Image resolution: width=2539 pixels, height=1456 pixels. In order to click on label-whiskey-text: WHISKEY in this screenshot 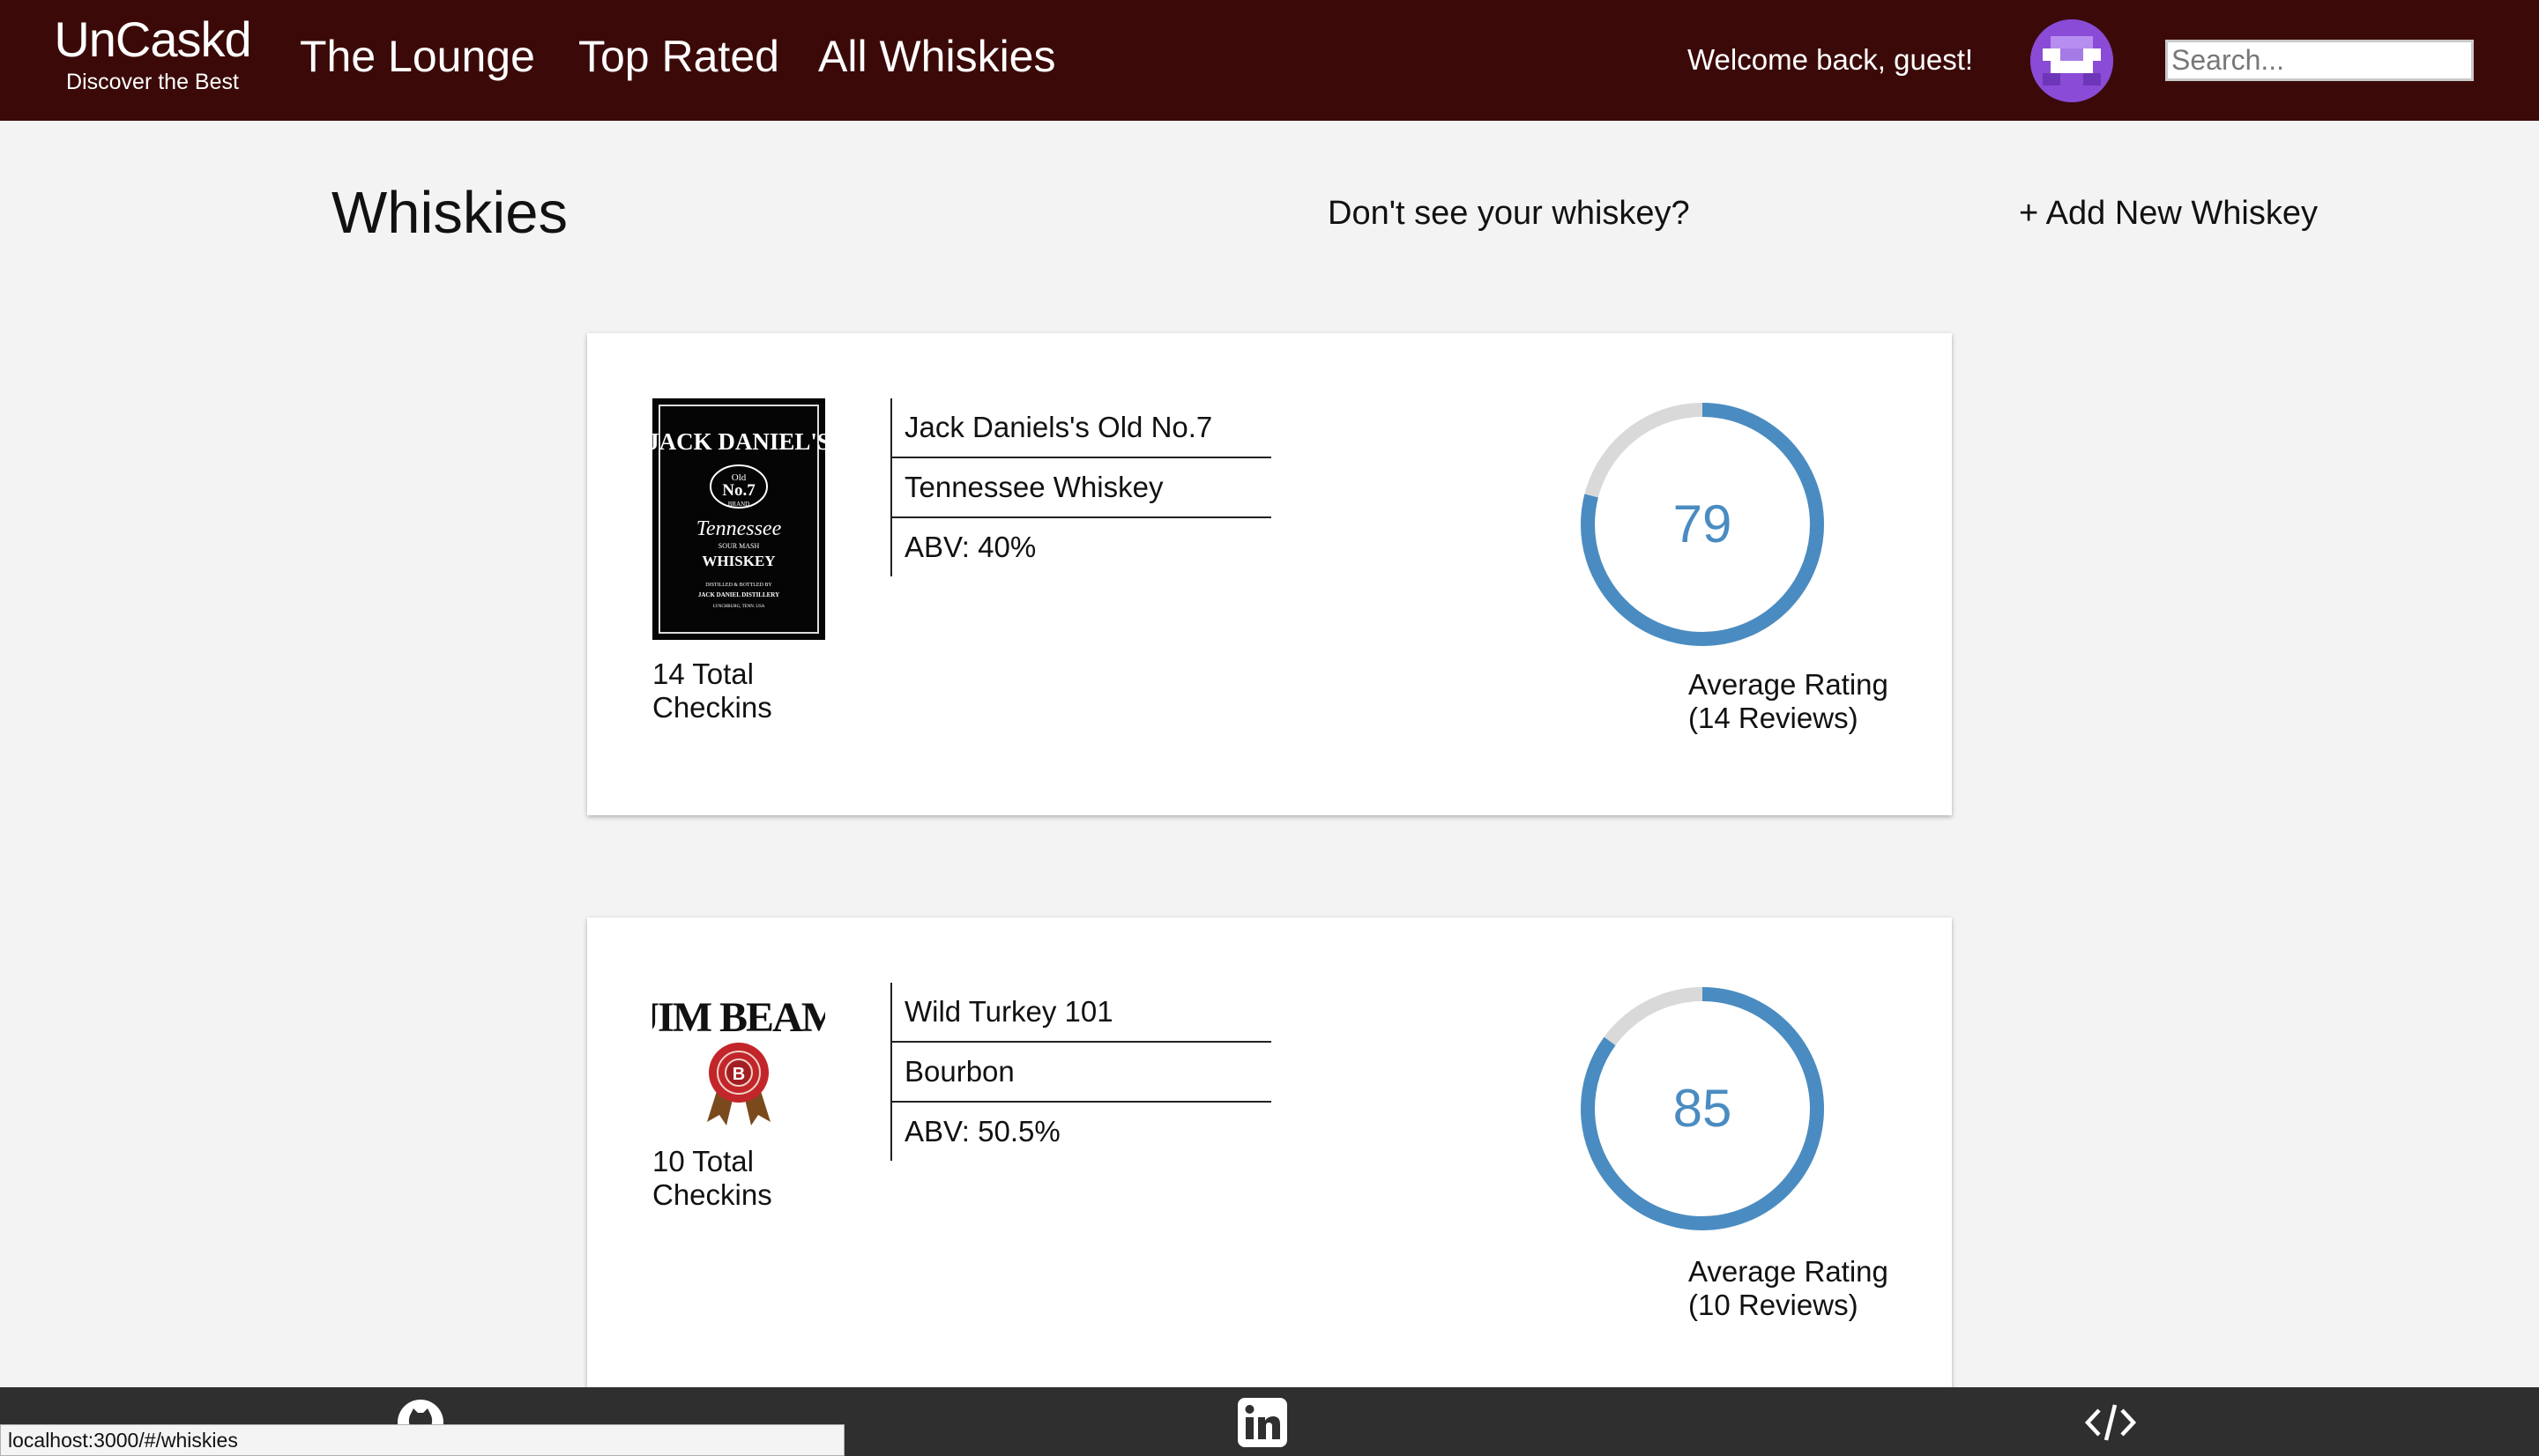, I will do `click(738, 561)`.